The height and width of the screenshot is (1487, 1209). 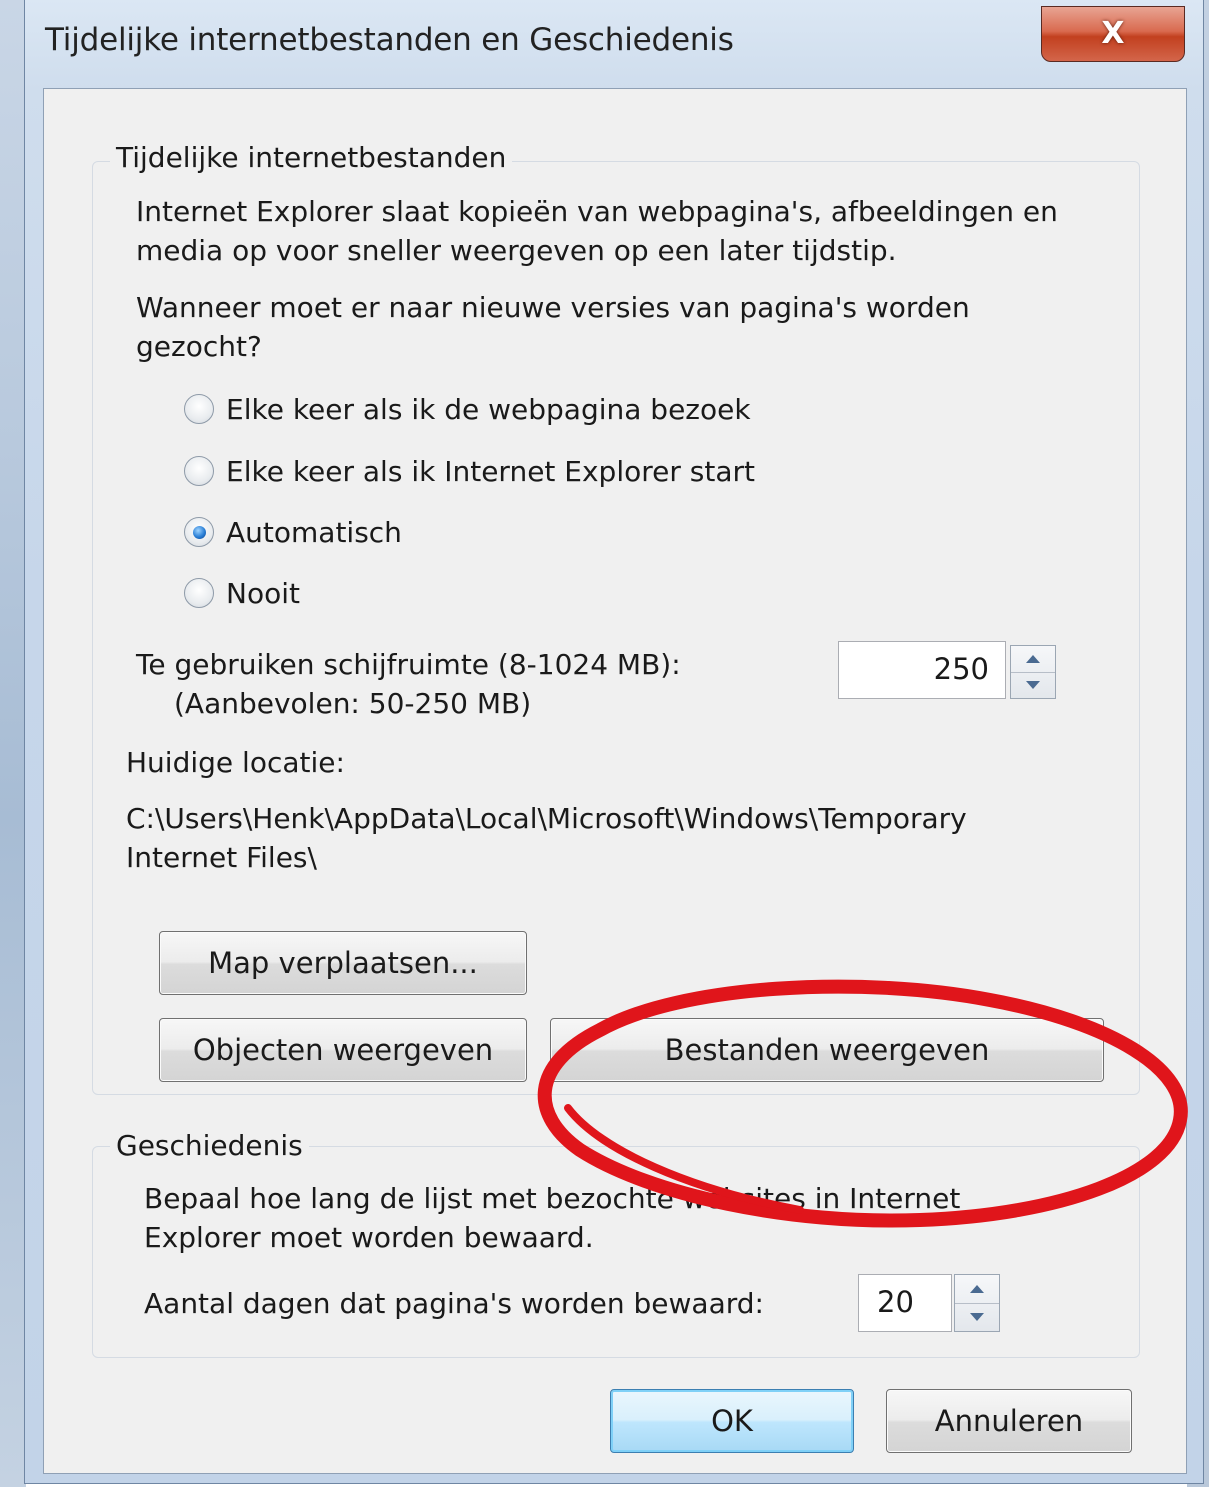 What do you see at coordinates (199, 593) in the screenshot?
I see `radio-button-never` at bounding box center [199, 593].